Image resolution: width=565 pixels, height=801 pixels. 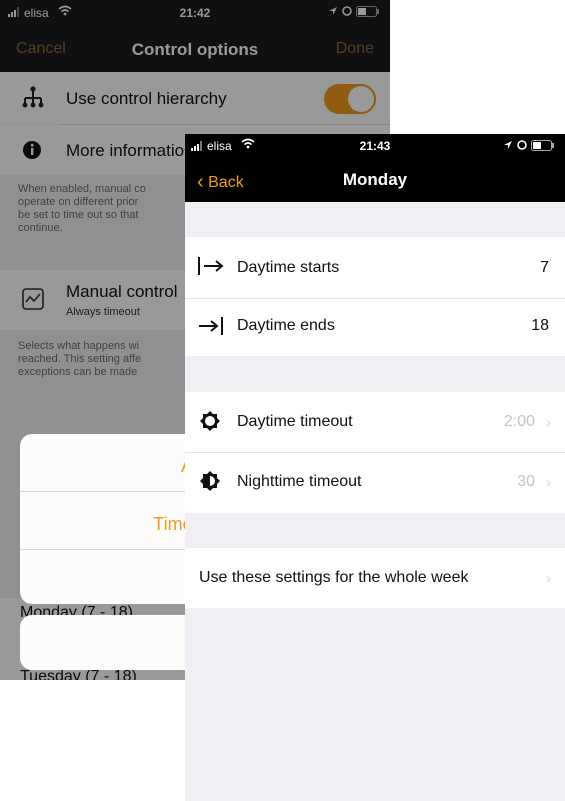 What do you see at coordinates (299, 481) in the screenshot?
I see `nighttime-timeout-label: Nighttime timeout` at bounding box center [299, 481].